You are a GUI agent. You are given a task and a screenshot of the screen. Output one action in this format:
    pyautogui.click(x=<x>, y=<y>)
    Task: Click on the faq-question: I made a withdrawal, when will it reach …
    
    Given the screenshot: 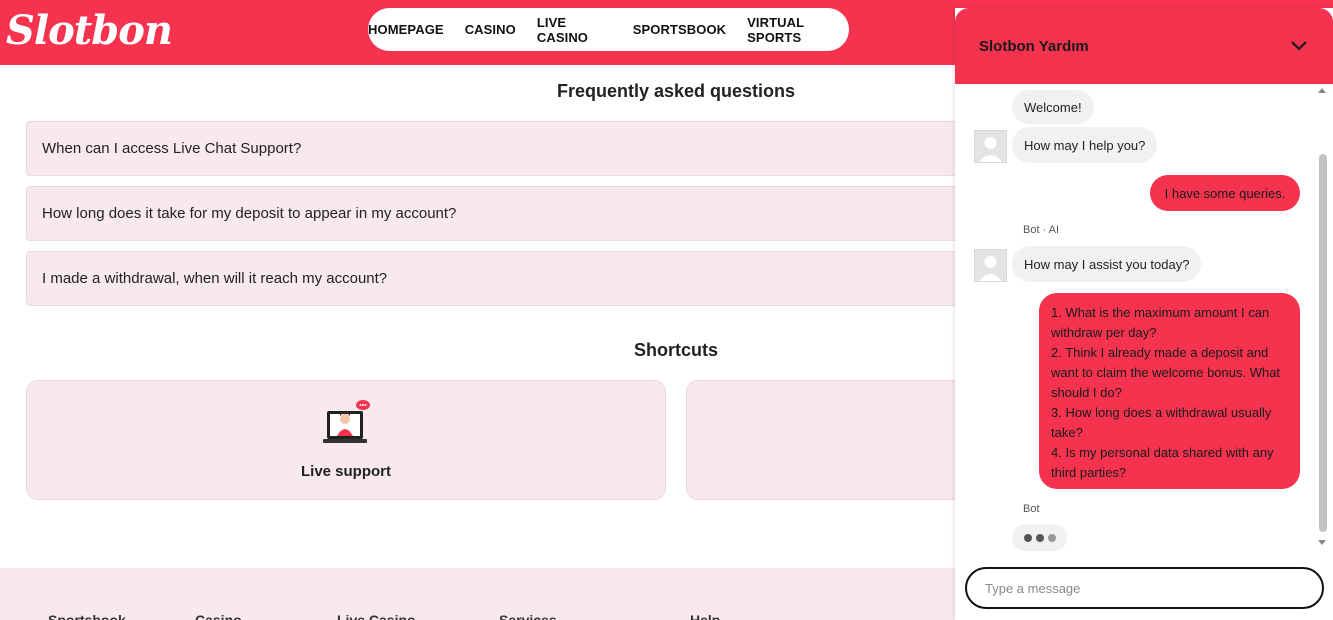 What is the action you would take?
    pyautogui.click(x=215, y=278)
    